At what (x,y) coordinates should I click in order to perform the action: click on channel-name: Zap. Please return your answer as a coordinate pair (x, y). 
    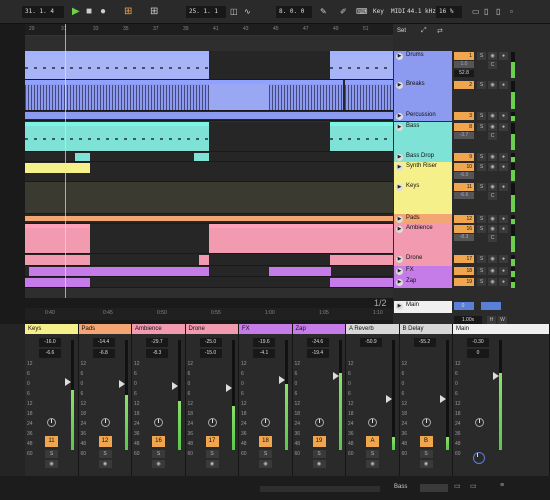
    Looking at the image, I should click on (318, 329).